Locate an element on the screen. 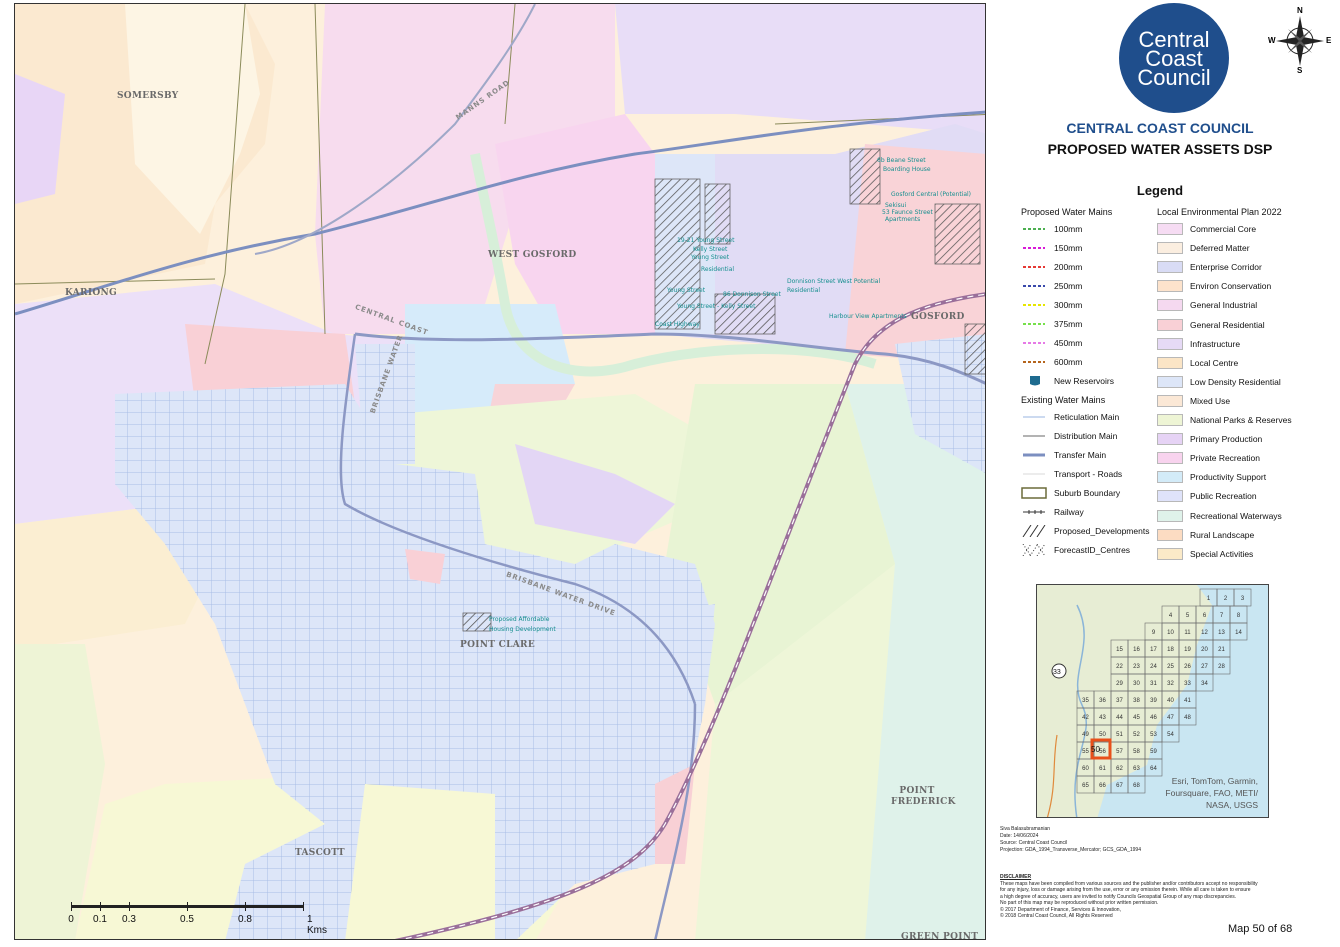 The image size is (1340, 947). boundary-box-icon is located at coordinates (1034, 493).